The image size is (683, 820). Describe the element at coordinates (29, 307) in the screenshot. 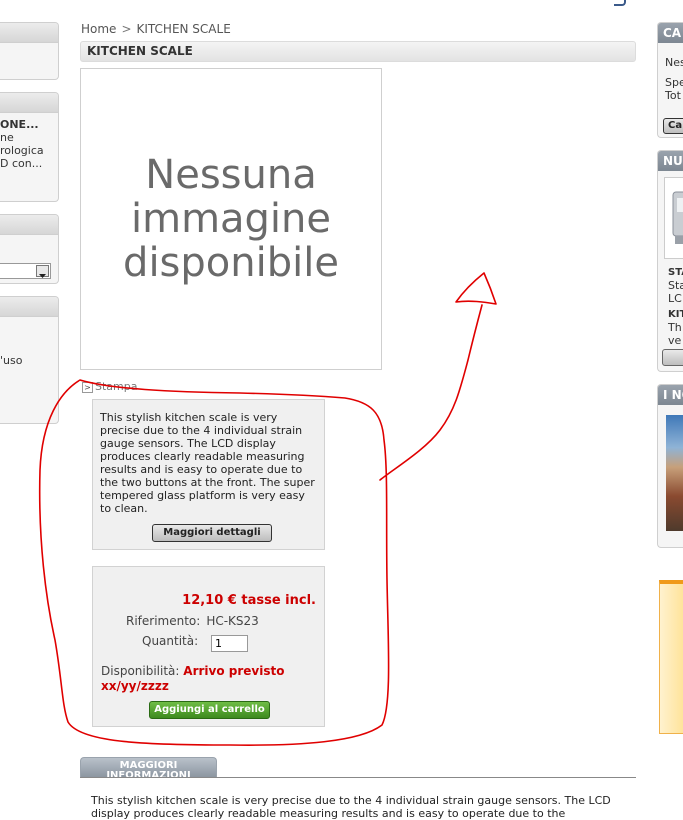

I see `left-block-info-header` at that location.